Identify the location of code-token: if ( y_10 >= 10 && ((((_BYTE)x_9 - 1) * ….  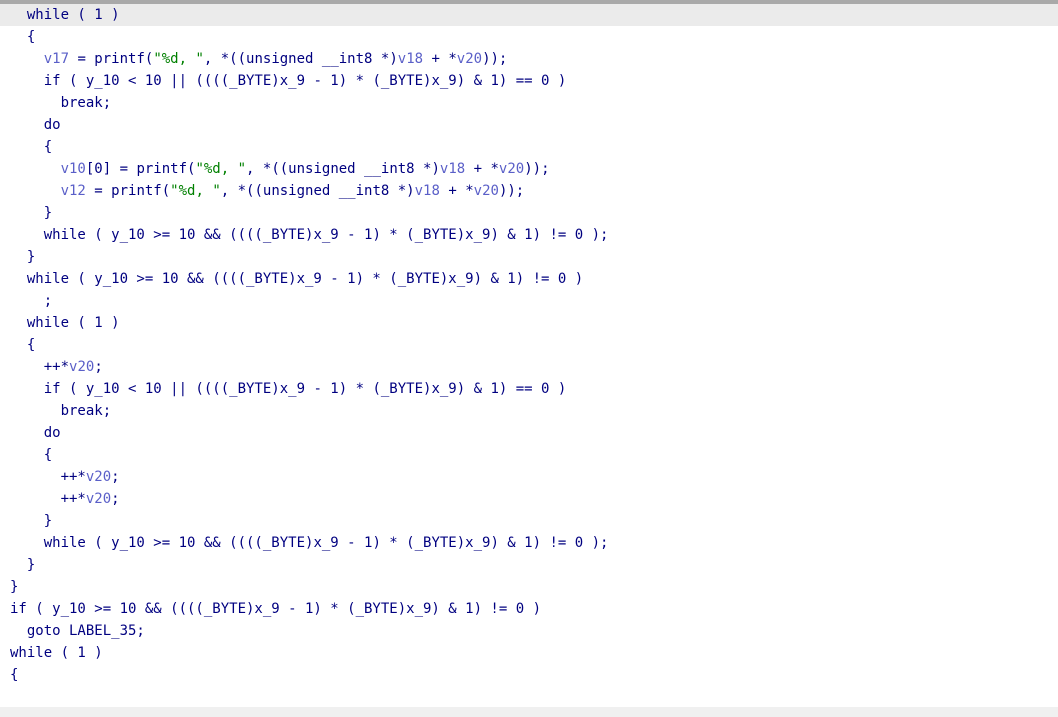
(276, 609).